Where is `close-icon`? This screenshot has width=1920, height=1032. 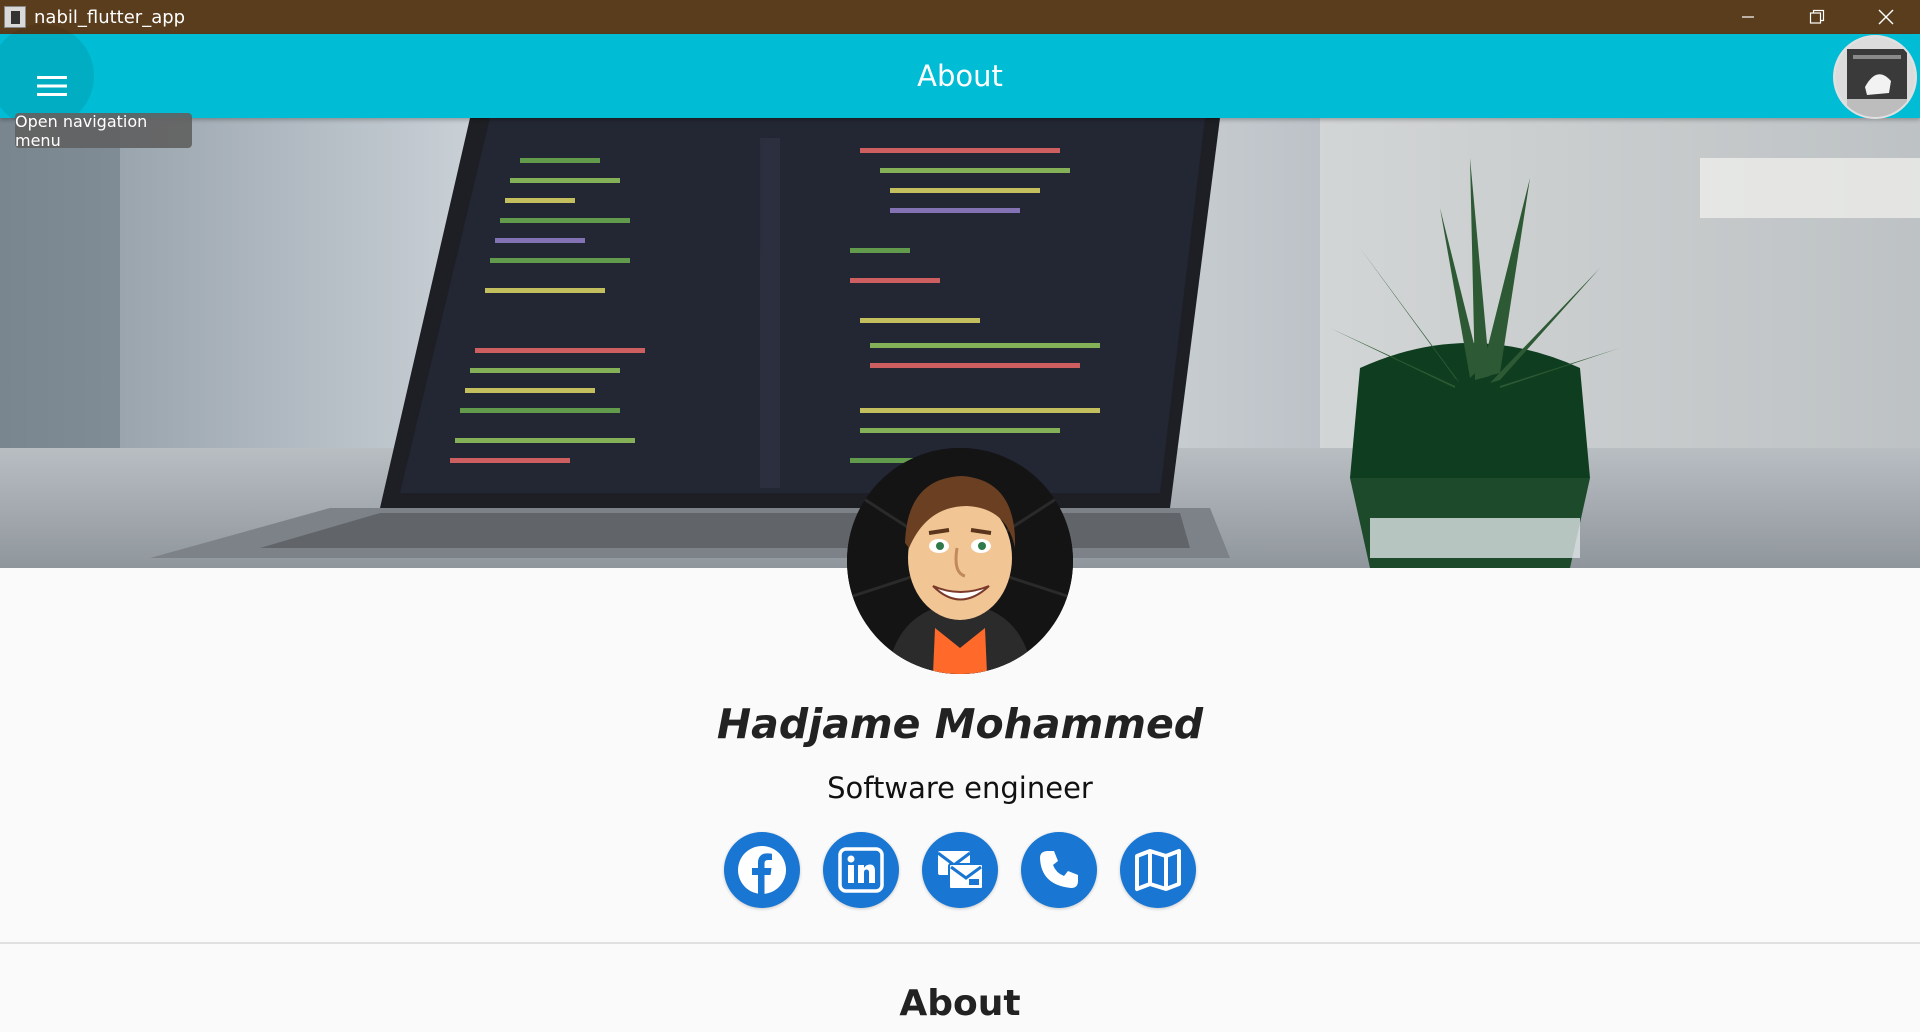 close-icon is located at coordinates (1885, 17).